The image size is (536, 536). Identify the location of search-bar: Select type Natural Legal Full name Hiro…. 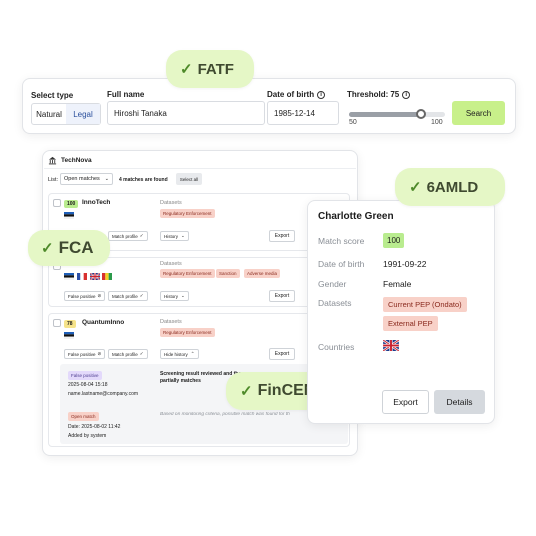
(269, 106).